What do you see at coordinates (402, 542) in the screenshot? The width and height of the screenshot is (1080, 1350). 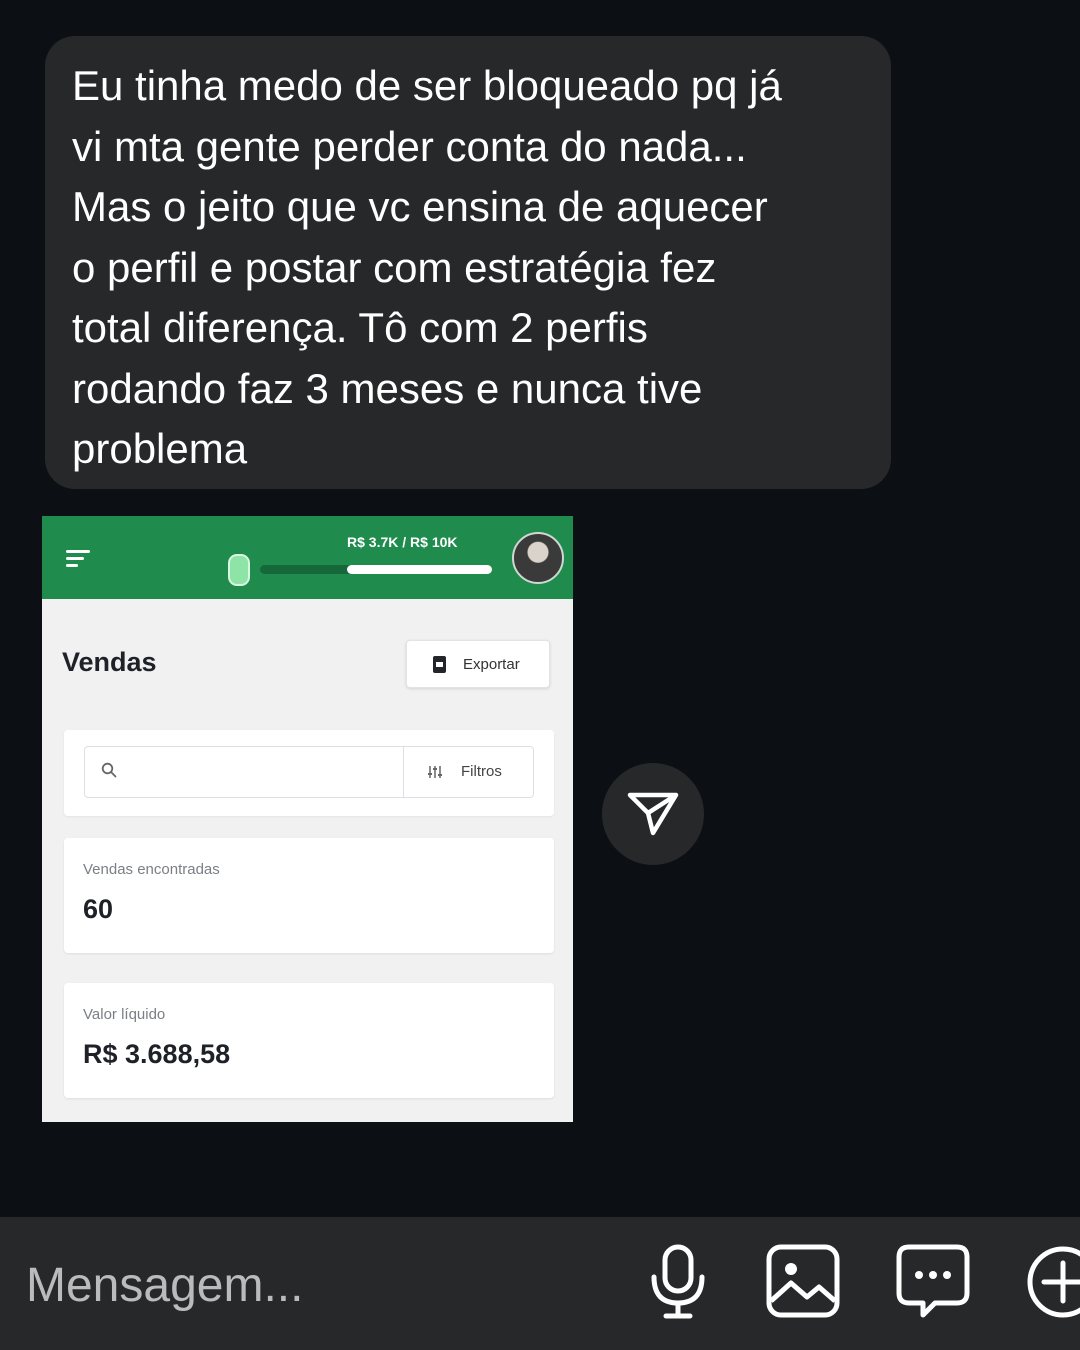 I see `goal-label: R$ 3.7K / R$ 10K` at bounding box center [402, 542].